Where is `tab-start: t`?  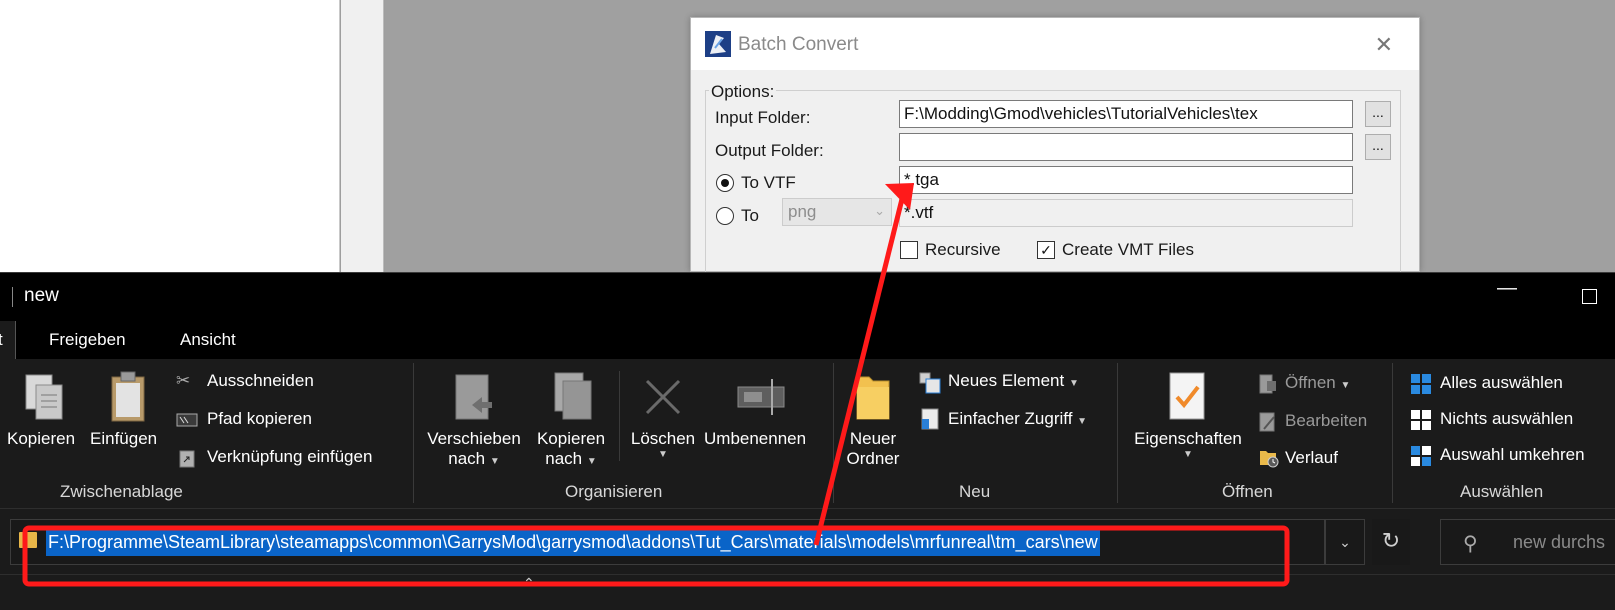 tab-start: t is located at coordinates (8, 340).